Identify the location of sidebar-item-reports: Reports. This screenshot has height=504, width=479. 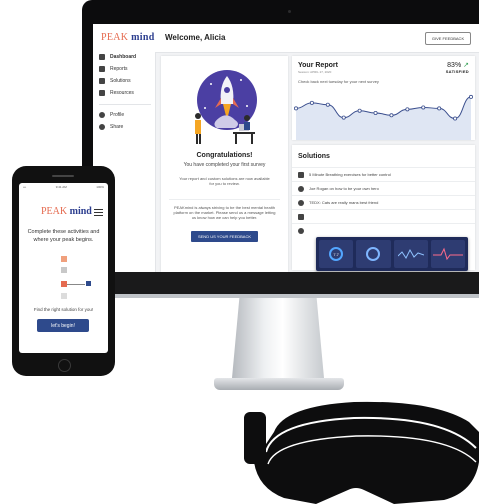
(126, 69).